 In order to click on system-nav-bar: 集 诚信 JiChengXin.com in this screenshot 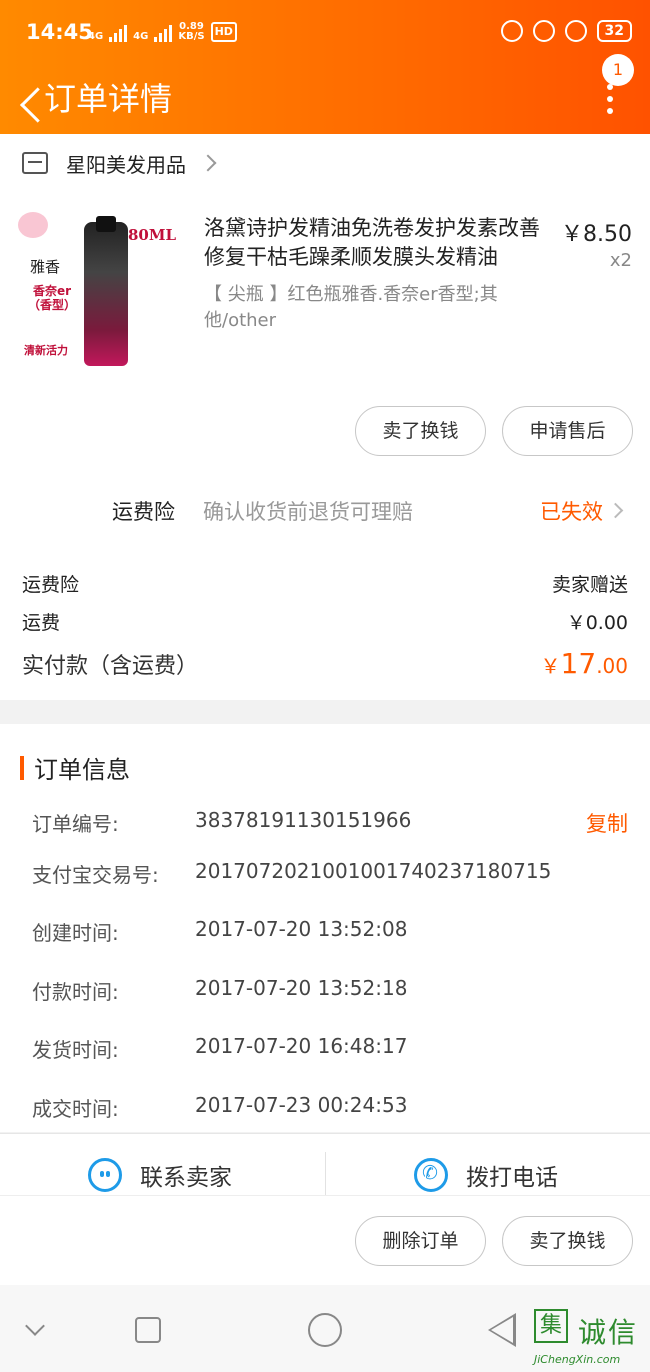, I will do `click(325, 1328)`.